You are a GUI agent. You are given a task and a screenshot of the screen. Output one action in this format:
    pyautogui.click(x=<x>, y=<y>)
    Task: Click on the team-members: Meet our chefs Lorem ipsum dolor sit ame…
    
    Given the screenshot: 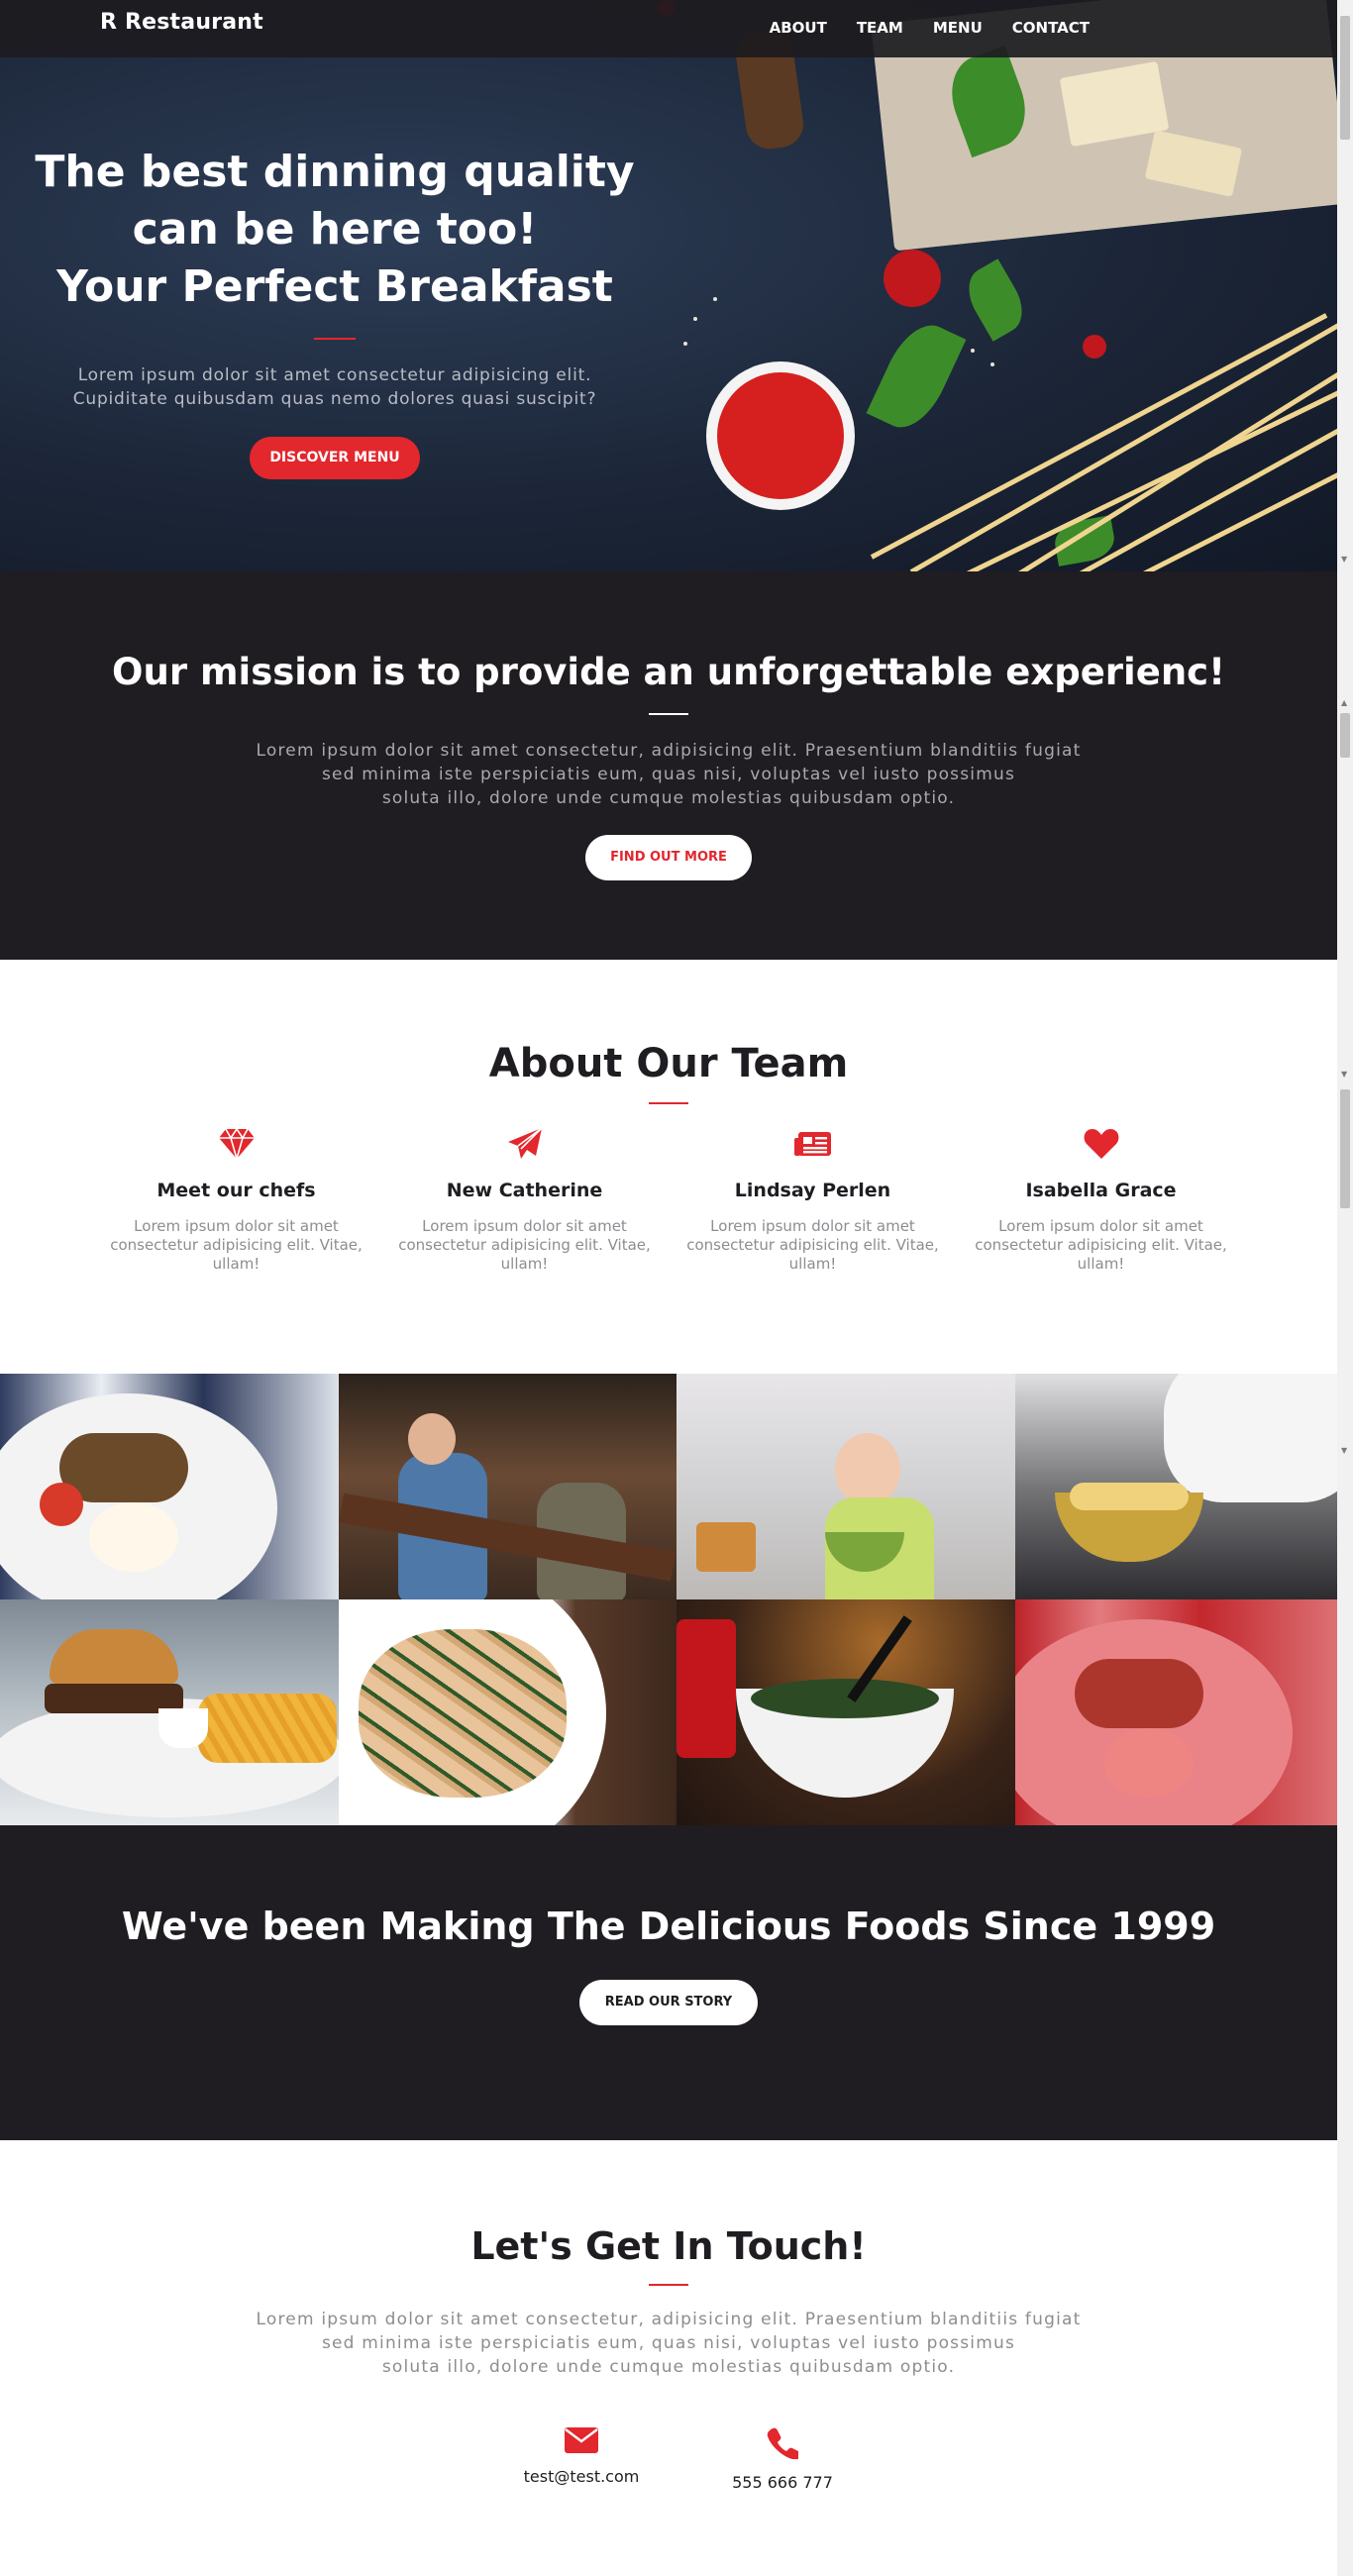 What is the action you would take?
    pyautogui.click(x=668, y=1200)
    